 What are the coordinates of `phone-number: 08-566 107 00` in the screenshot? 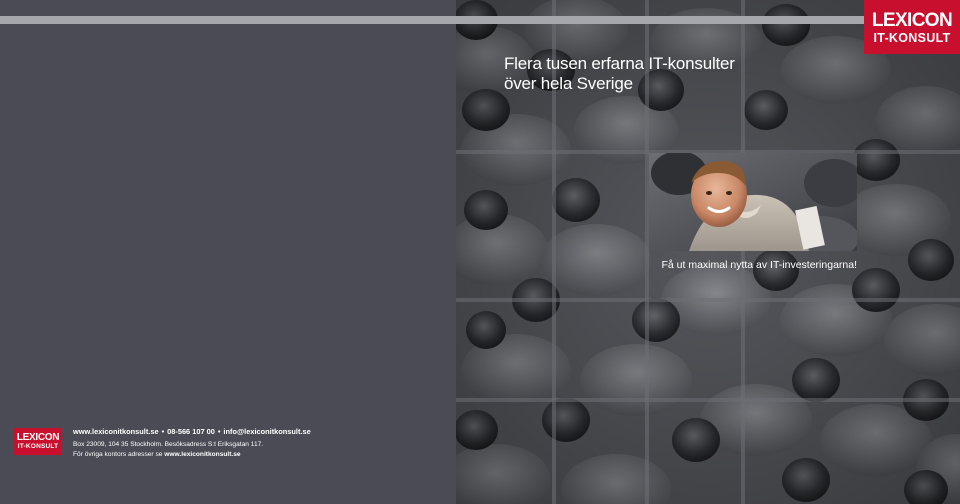 It's located at (191, 431).